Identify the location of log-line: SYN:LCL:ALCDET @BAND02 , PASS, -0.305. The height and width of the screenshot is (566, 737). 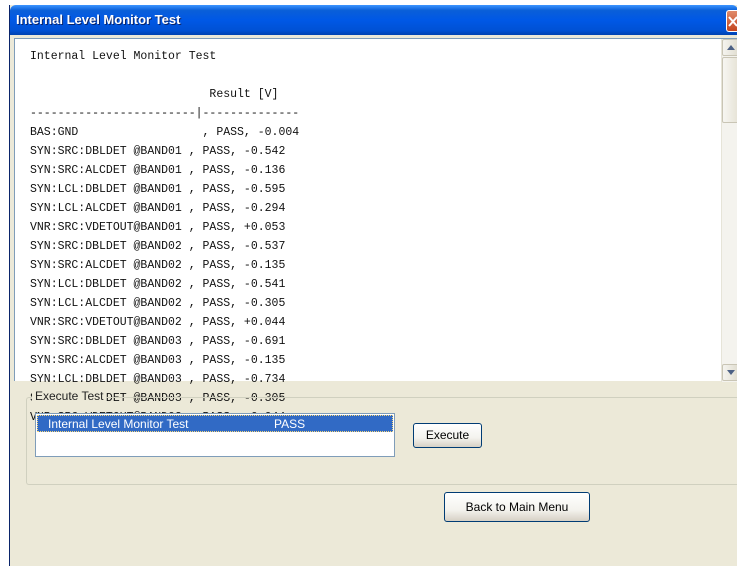
(158, 303).